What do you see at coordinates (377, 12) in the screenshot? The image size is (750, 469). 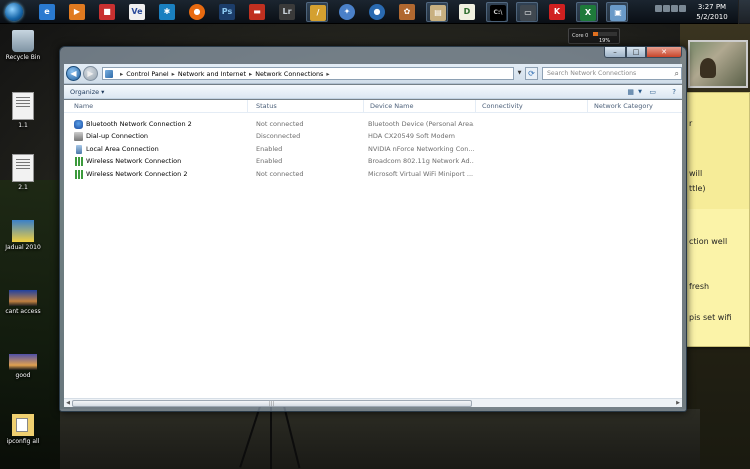 I see `google-earth-icon: ●` at bounding box center [377, 12].